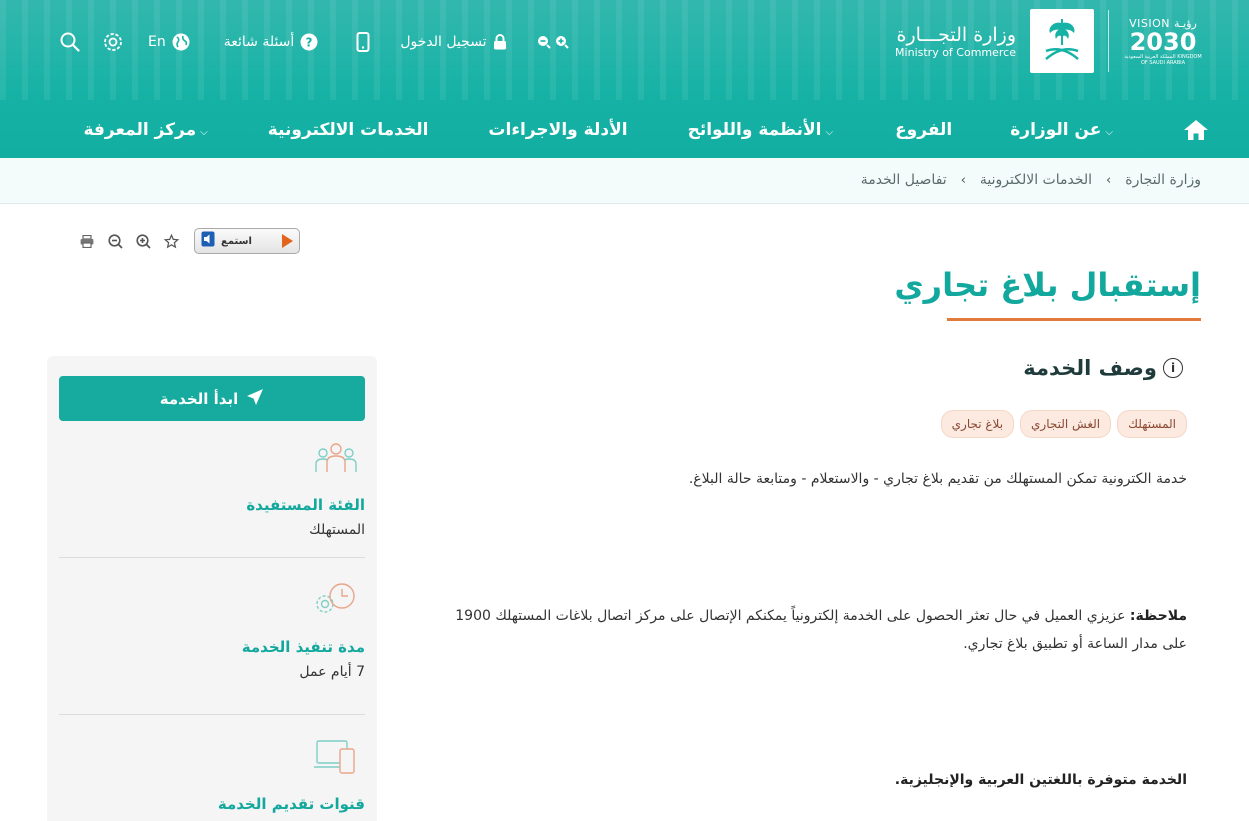 This screenshot has width=1249, height=821. What do you see at coordinates (212, 631) in the screenshot?
I see `duration-block: مدة تنفيذ الخدمة 7 أيام عمل` at bounding box center [212, 631].